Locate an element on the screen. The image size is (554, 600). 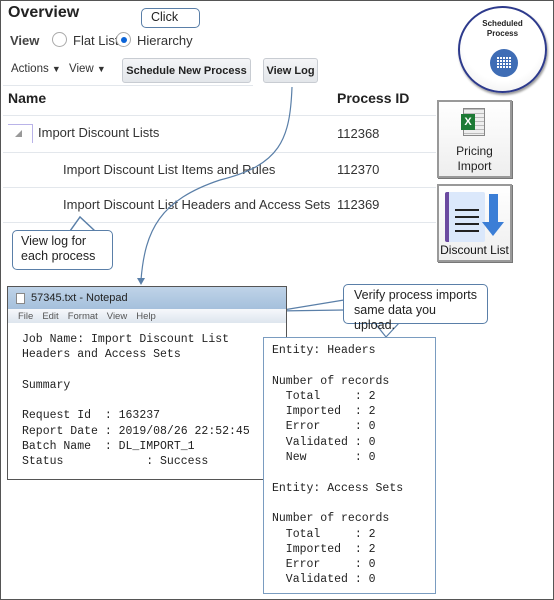
notepad-icon is located at coordinates (20, 298).